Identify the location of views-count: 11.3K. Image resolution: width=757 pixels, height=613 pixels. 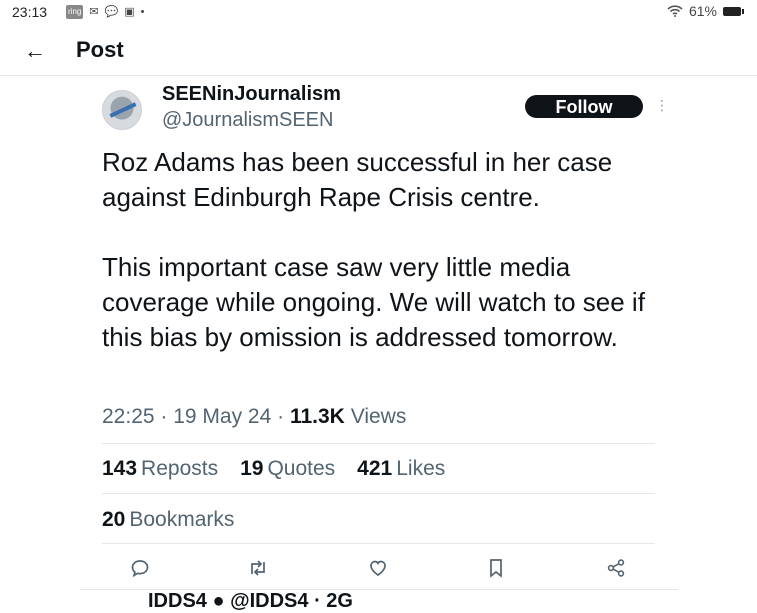
(317, 416).